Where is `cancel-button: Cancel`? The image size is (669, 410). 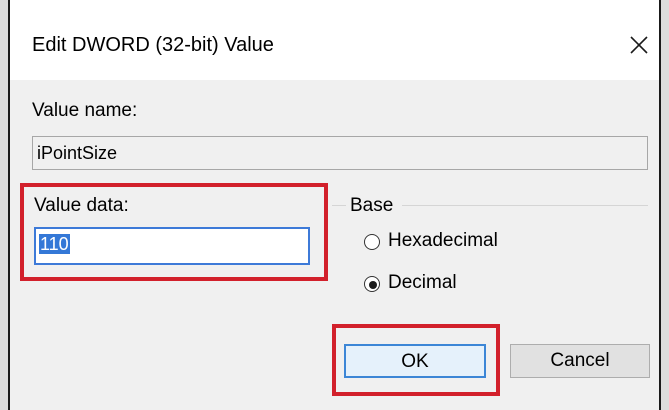
cancel-button: Cancel is located at coordinates (580, 361).